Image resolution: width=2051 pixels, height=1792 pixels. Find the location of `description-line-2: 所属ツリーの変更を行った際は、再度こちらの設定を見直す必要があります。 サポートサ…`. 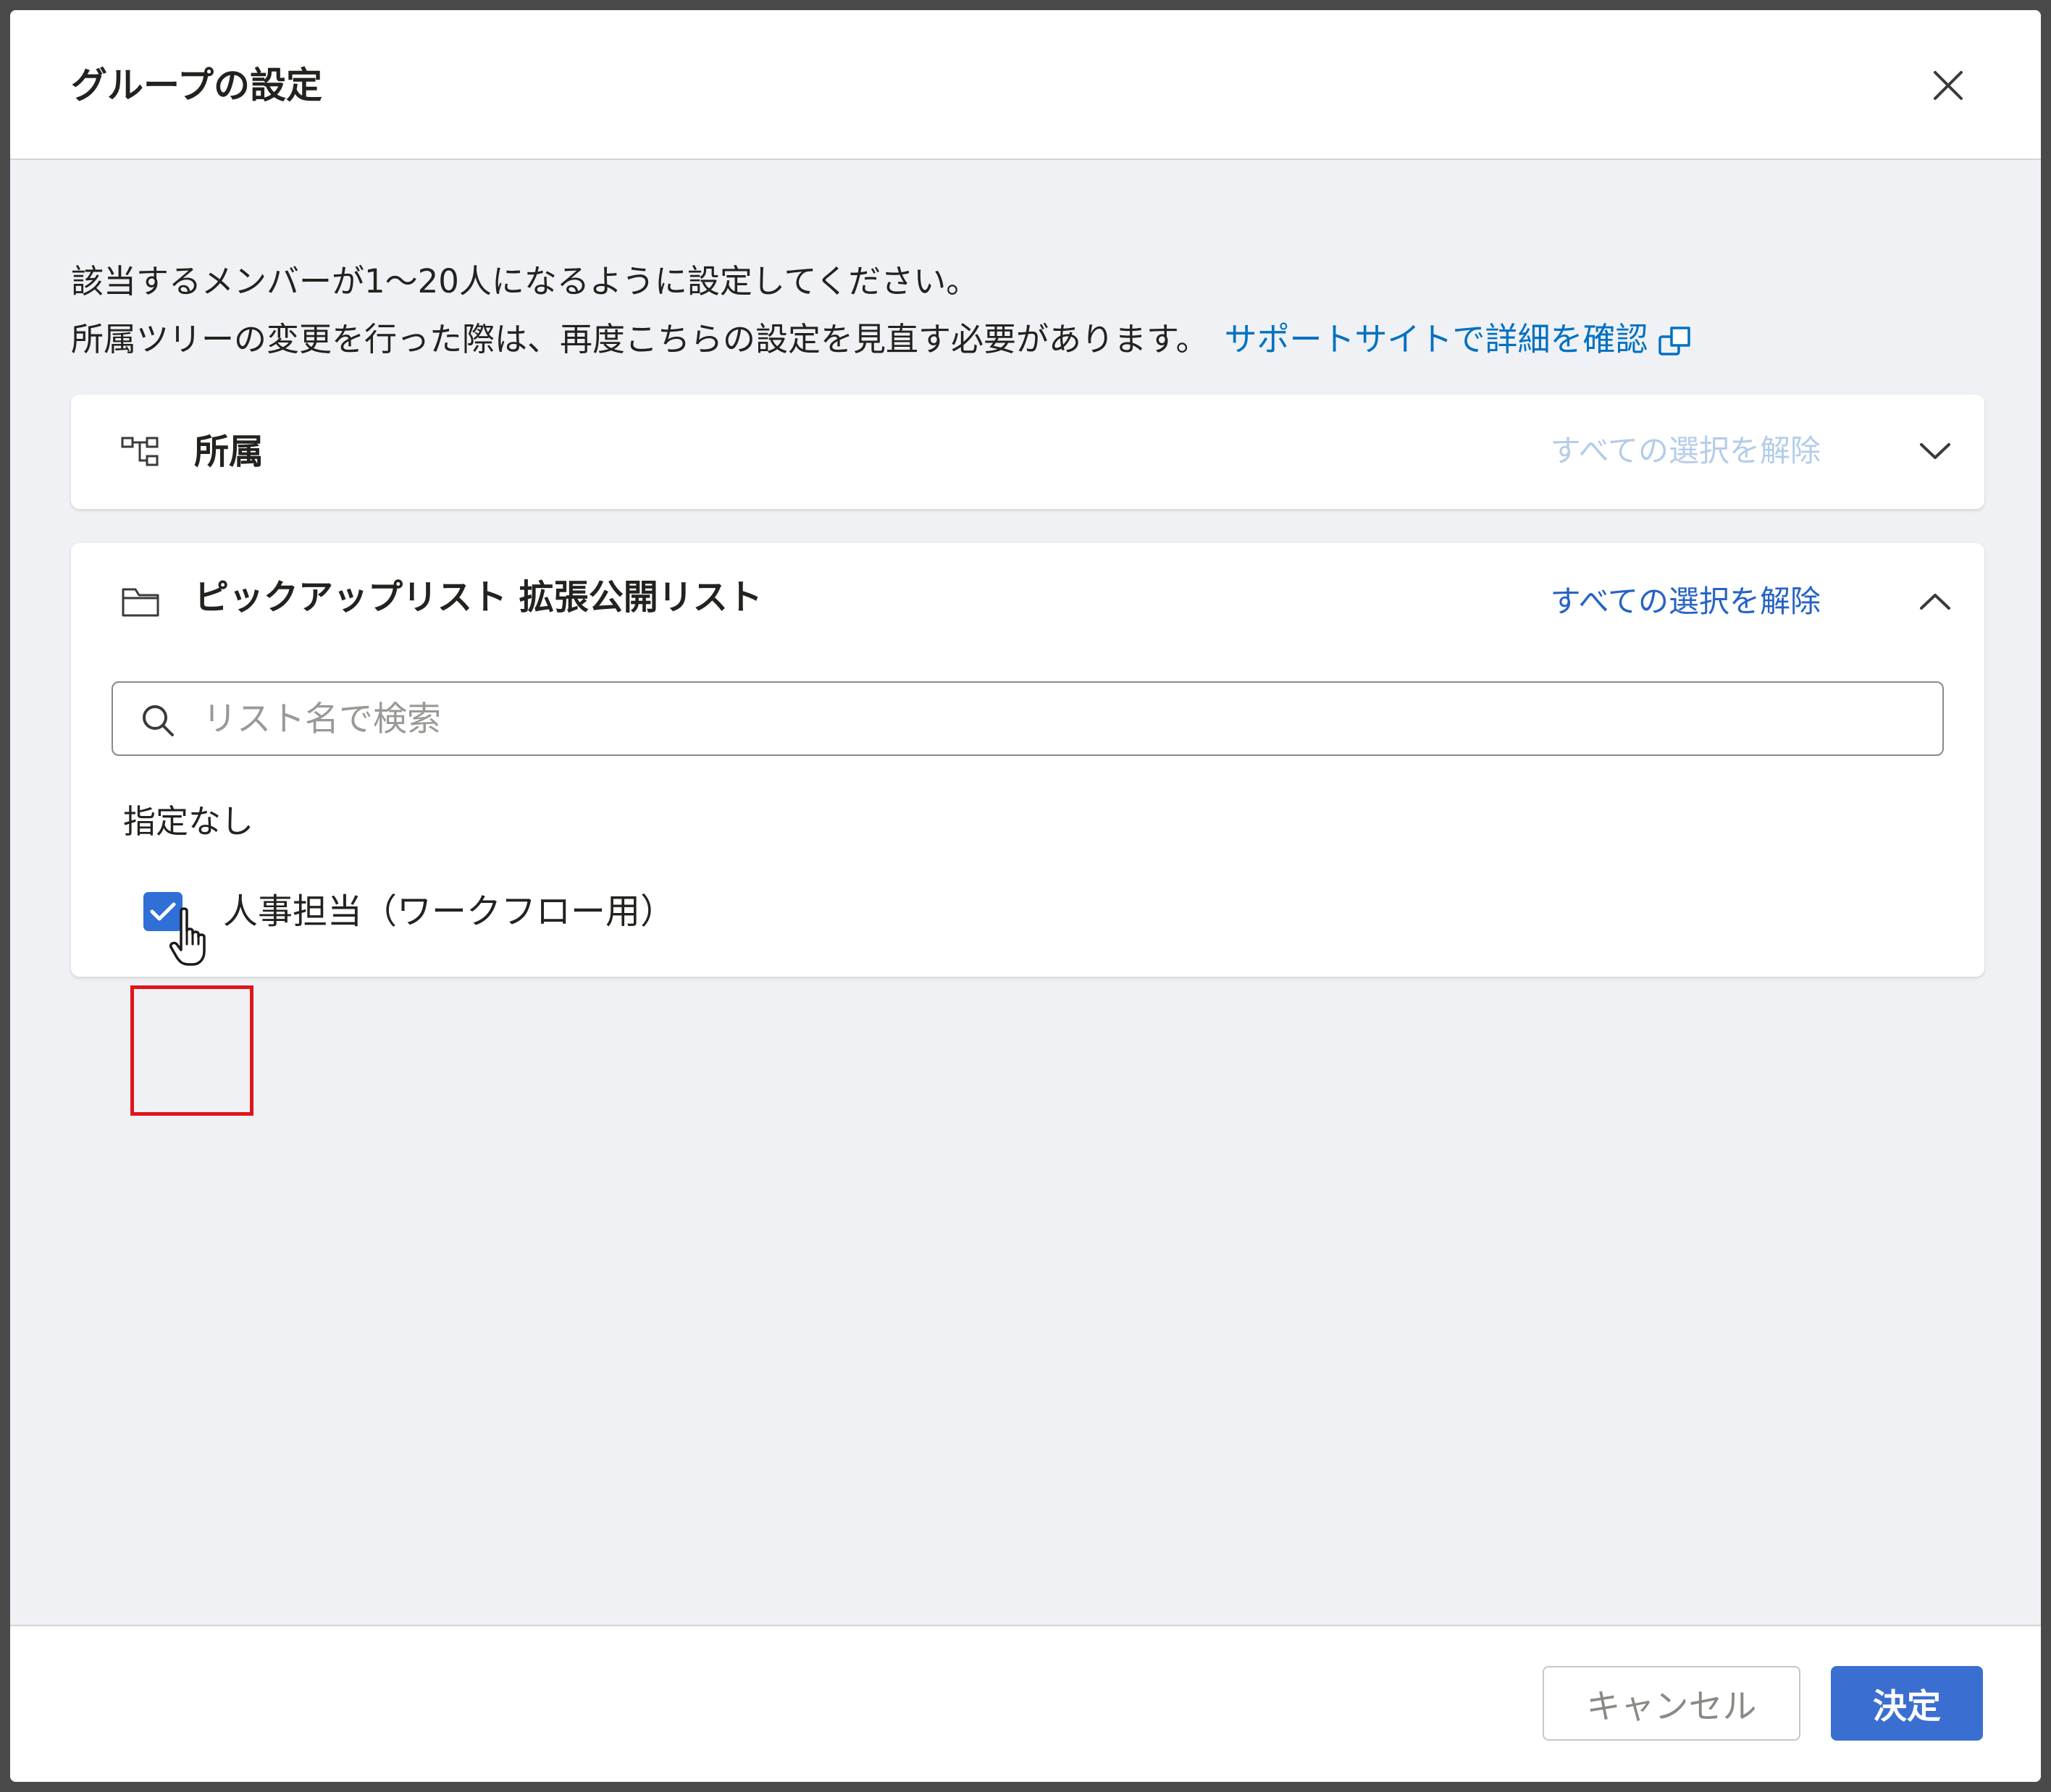

description-line-2: 所属ツリーの変更を行った際は、再度こちらの設定を見直す必要があります。 サポートサ… is located at coordinates (882, 340).